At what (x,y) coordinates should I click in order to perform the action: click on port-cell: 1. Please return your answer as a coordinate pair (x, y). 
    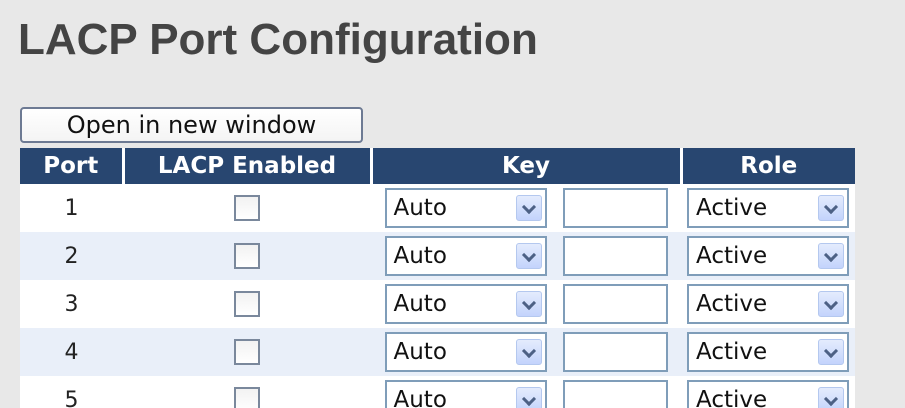
    Looking at the image, I should click on (71, 208).